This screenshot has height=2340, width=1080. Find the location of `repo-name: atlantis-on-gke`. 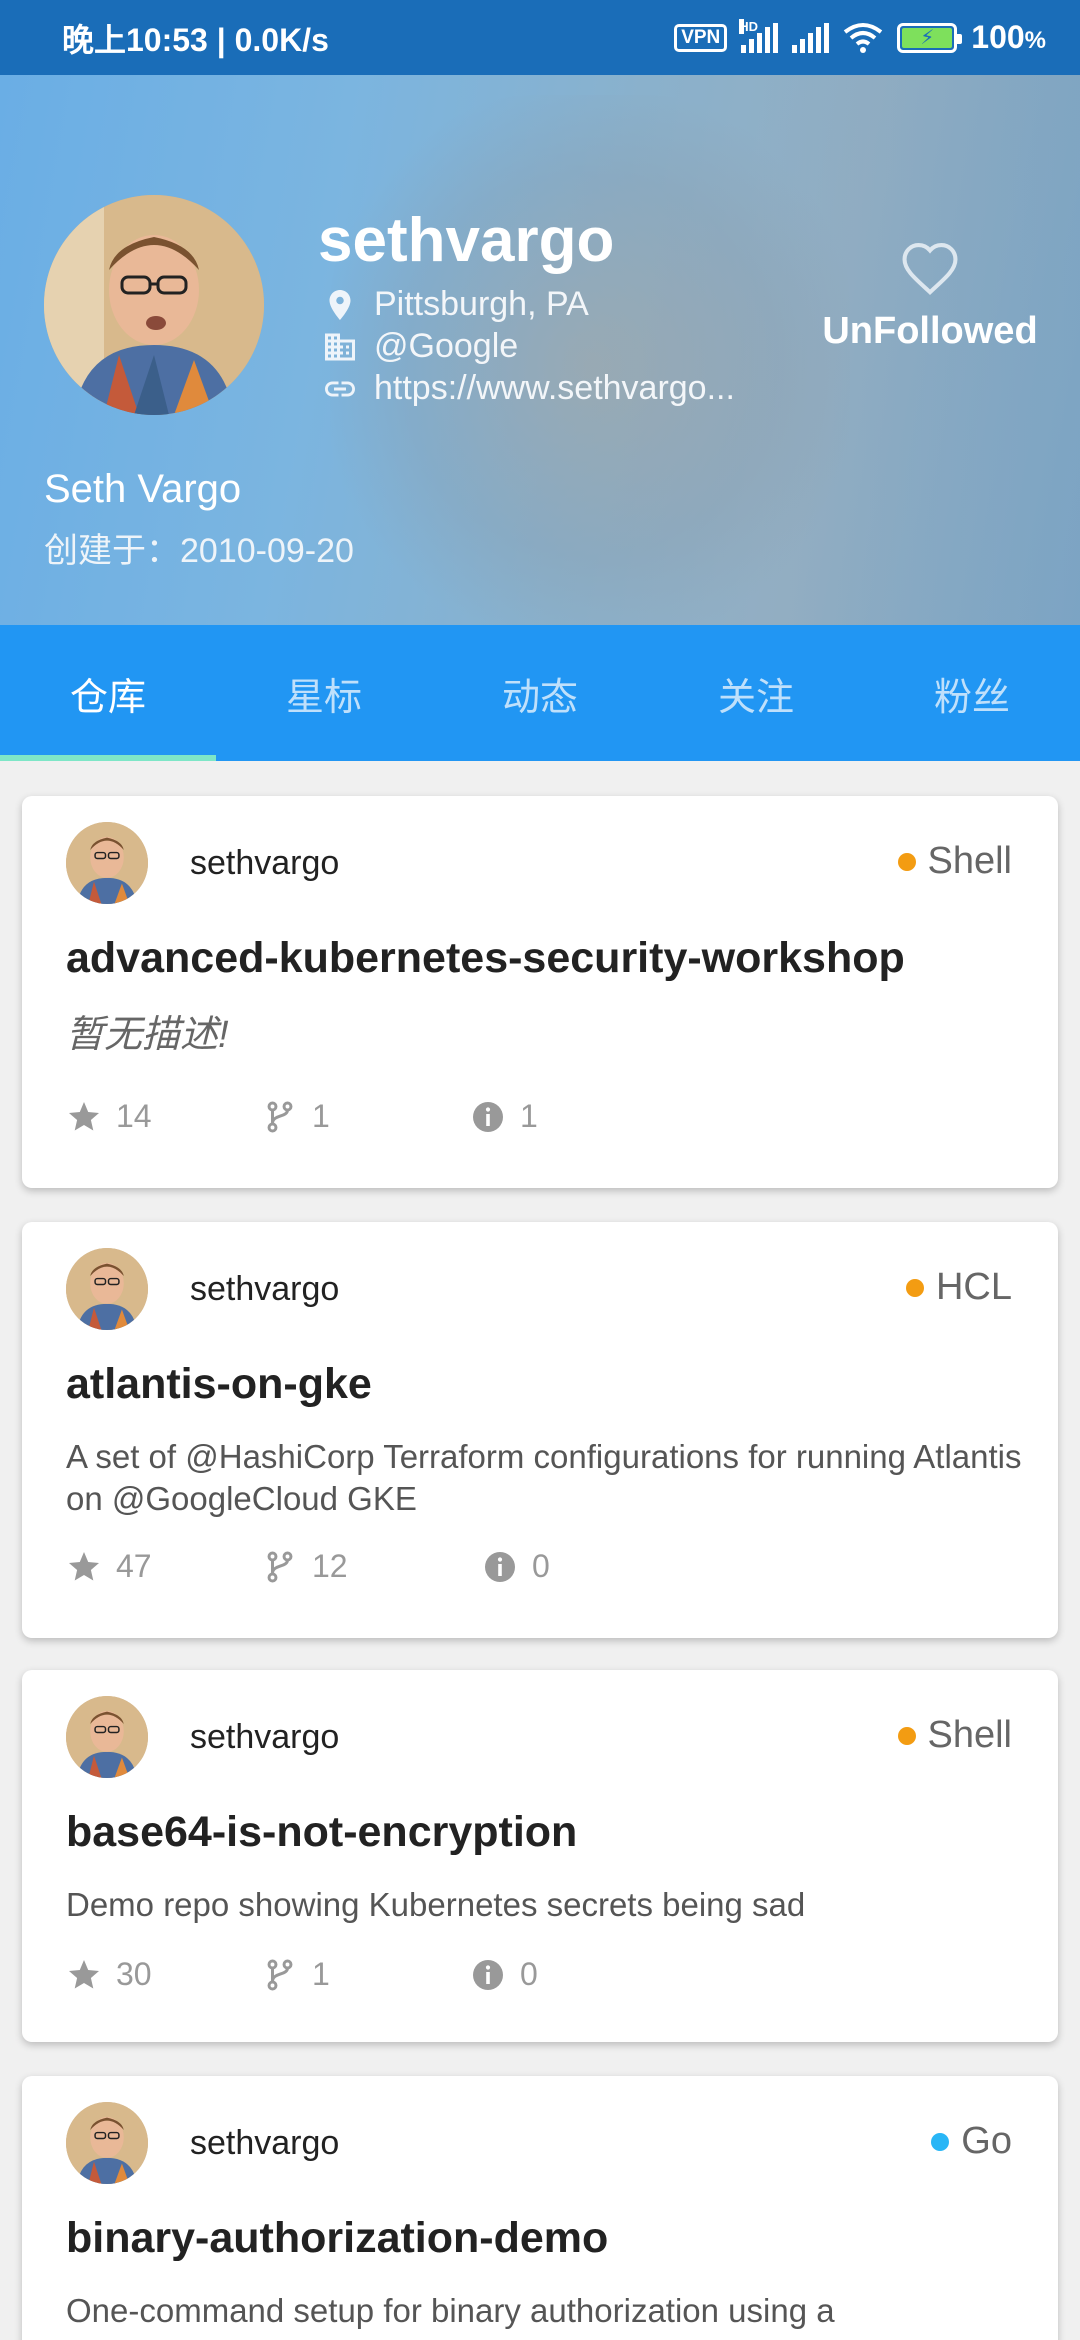

repo-name: atlantis-on-gke is located at coordinates (219, 1384).